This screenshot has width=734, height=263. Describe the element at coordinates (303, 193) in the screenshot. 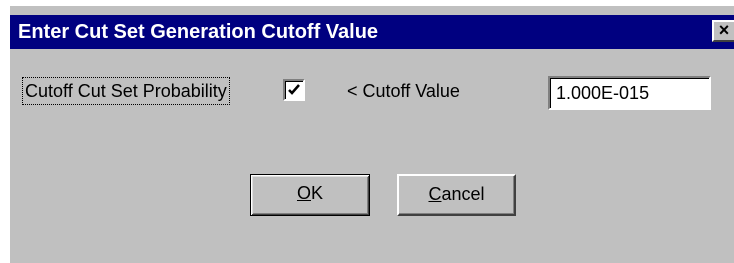

I see `ok-mnemonic: O` at that location.